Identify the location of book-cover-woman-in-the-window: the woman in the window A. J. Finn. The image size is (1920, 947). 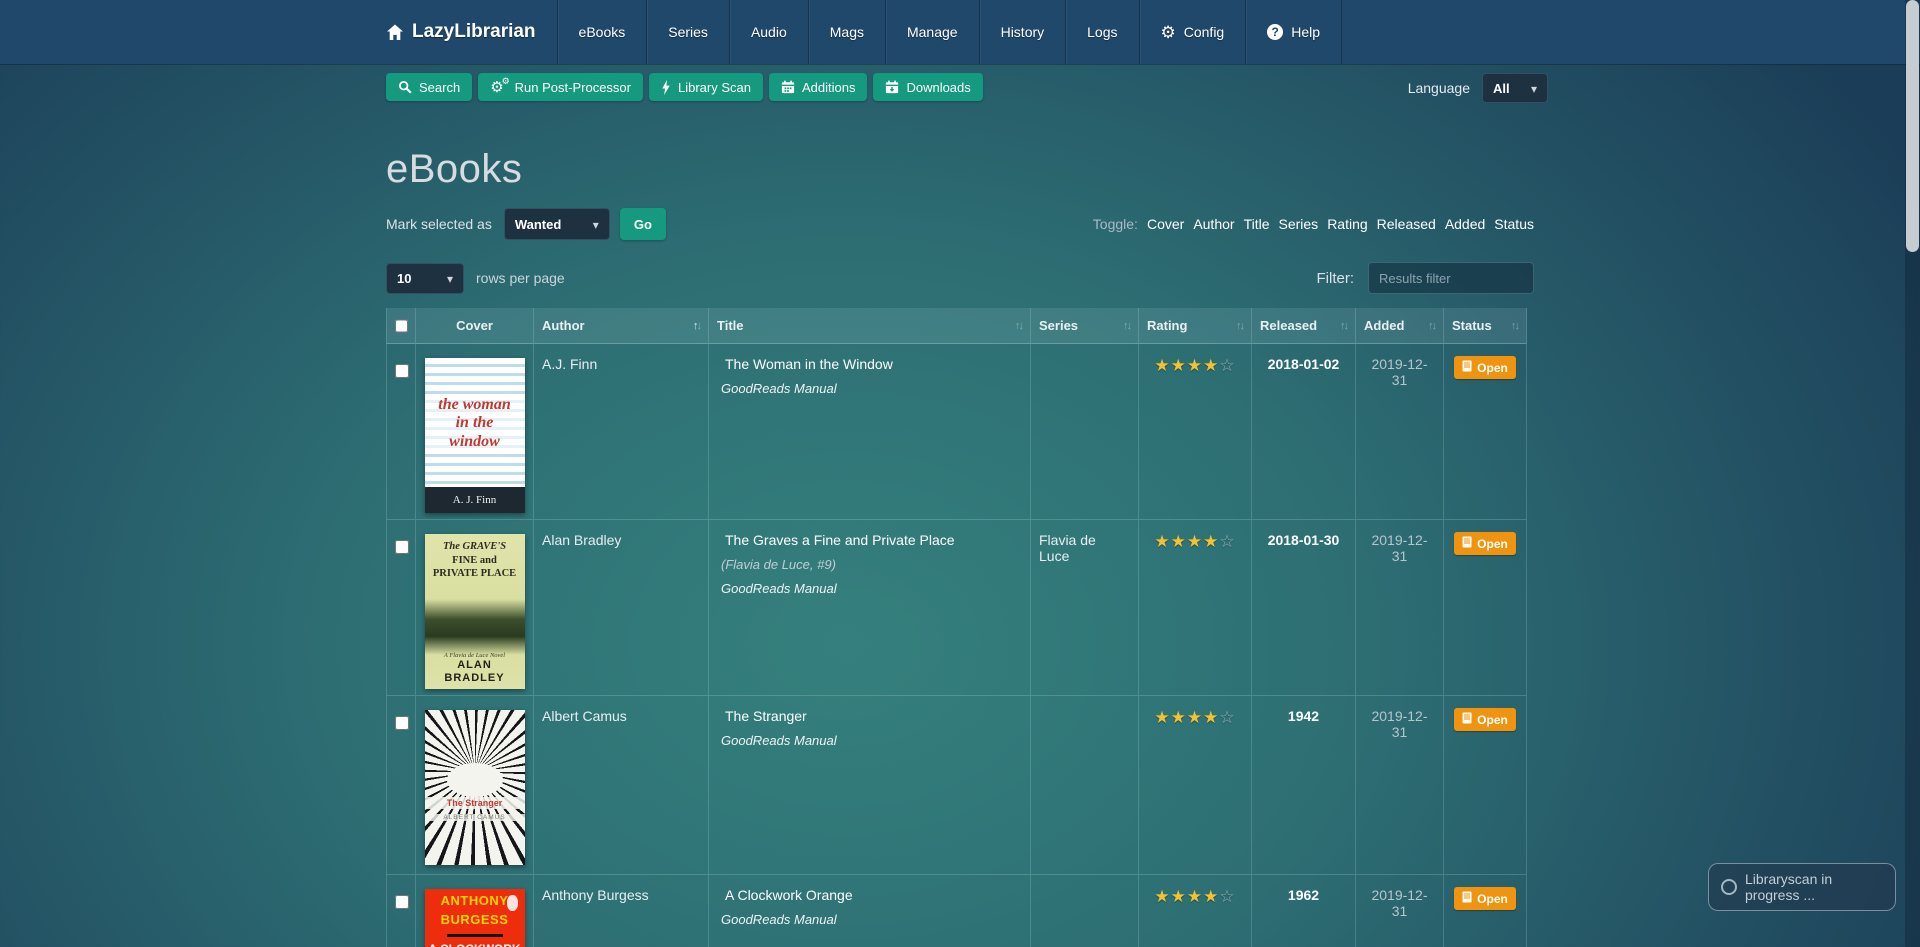
(474, 435).